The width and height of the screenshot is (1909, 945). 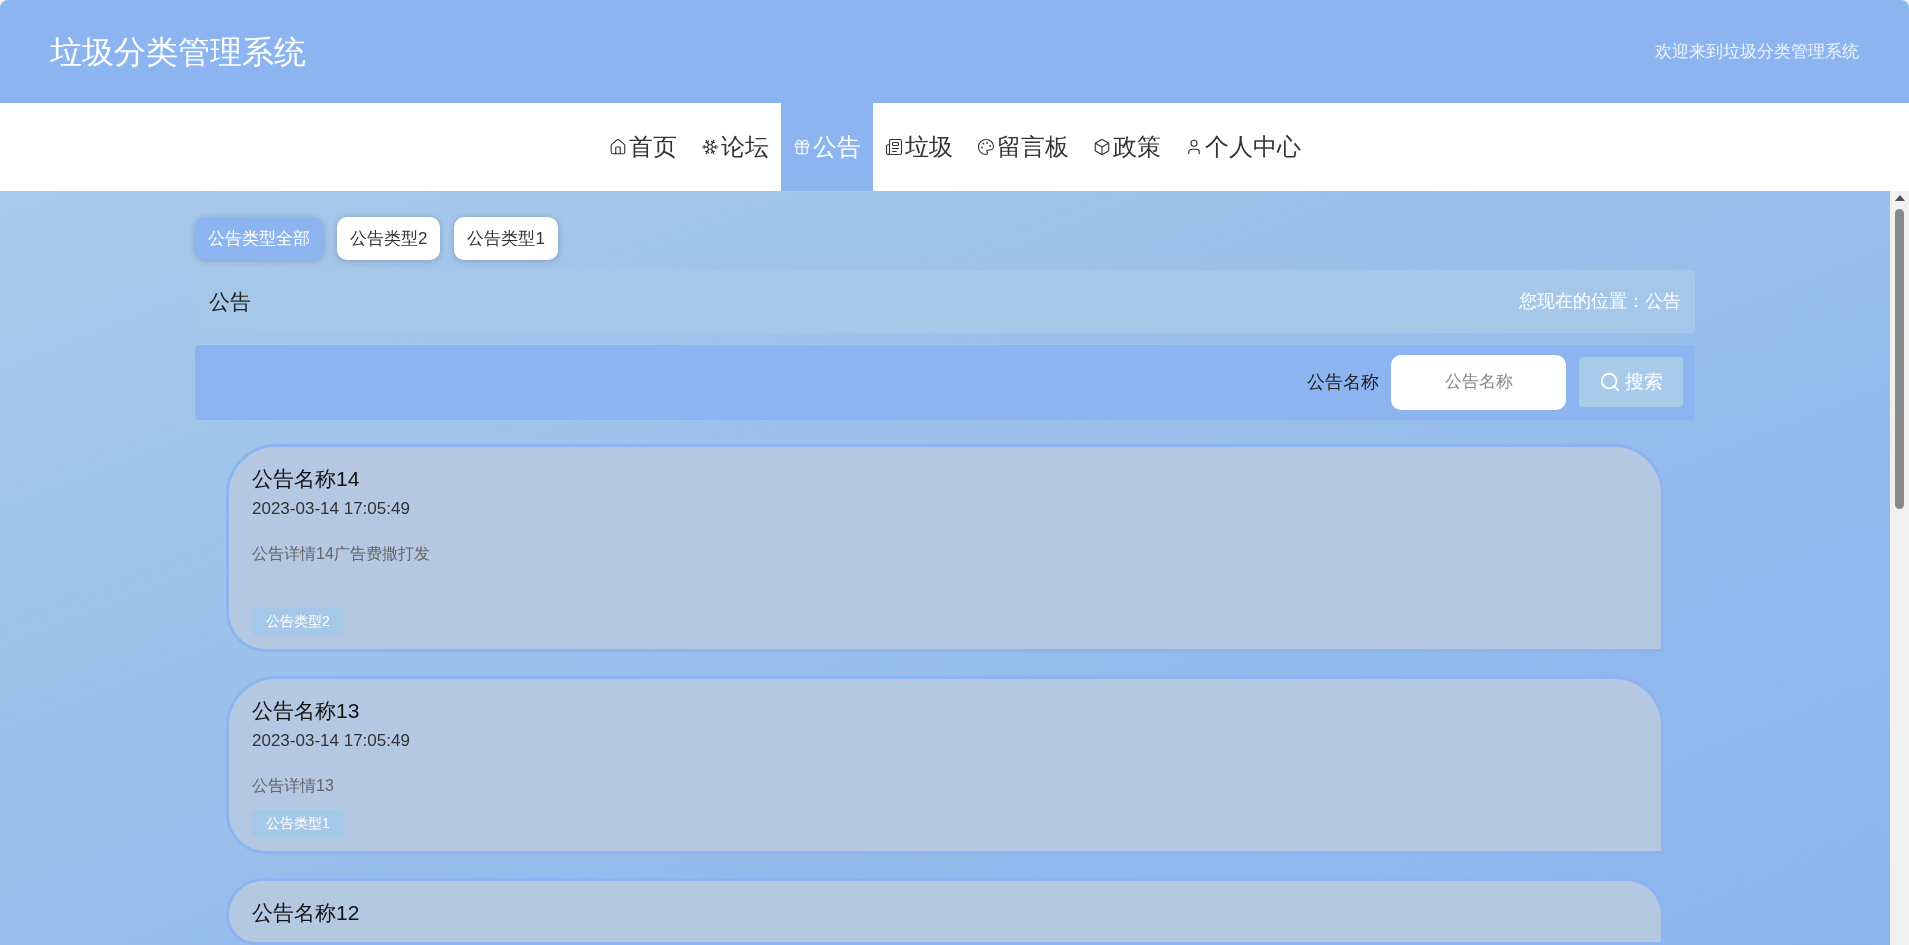 I want to click on nav-tab: 论坛, so click(x=734, y=147).